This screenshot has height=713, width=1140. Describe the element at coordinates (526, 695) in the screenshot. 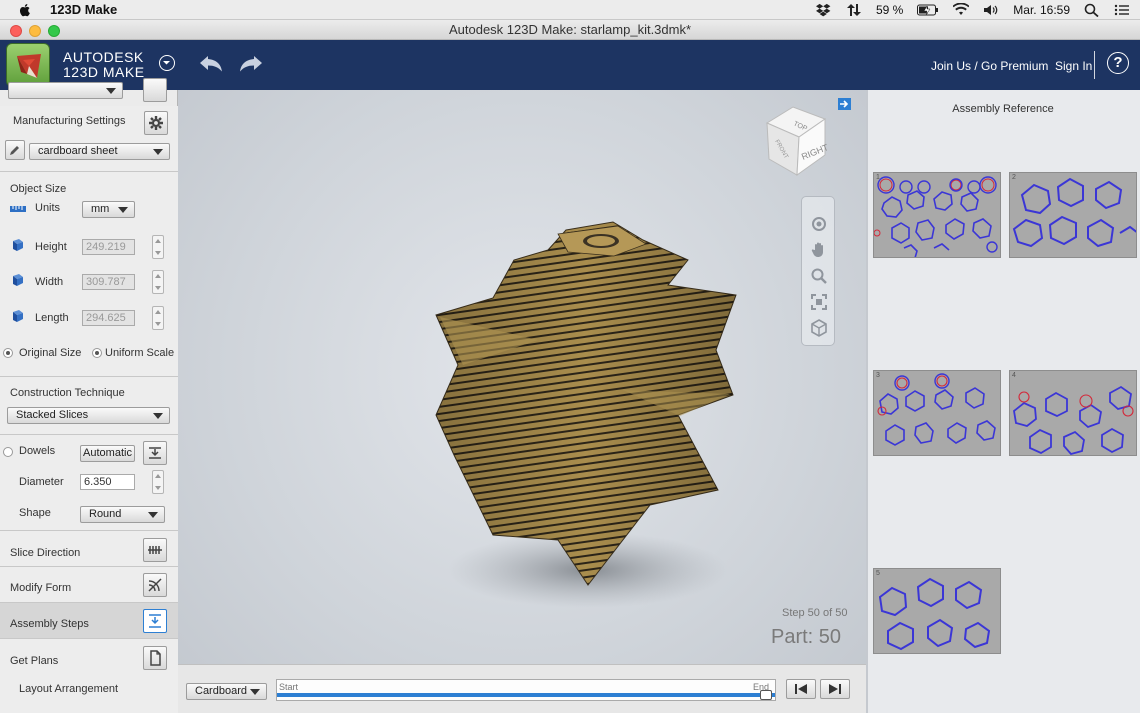

I see `slider-progress` at that location.